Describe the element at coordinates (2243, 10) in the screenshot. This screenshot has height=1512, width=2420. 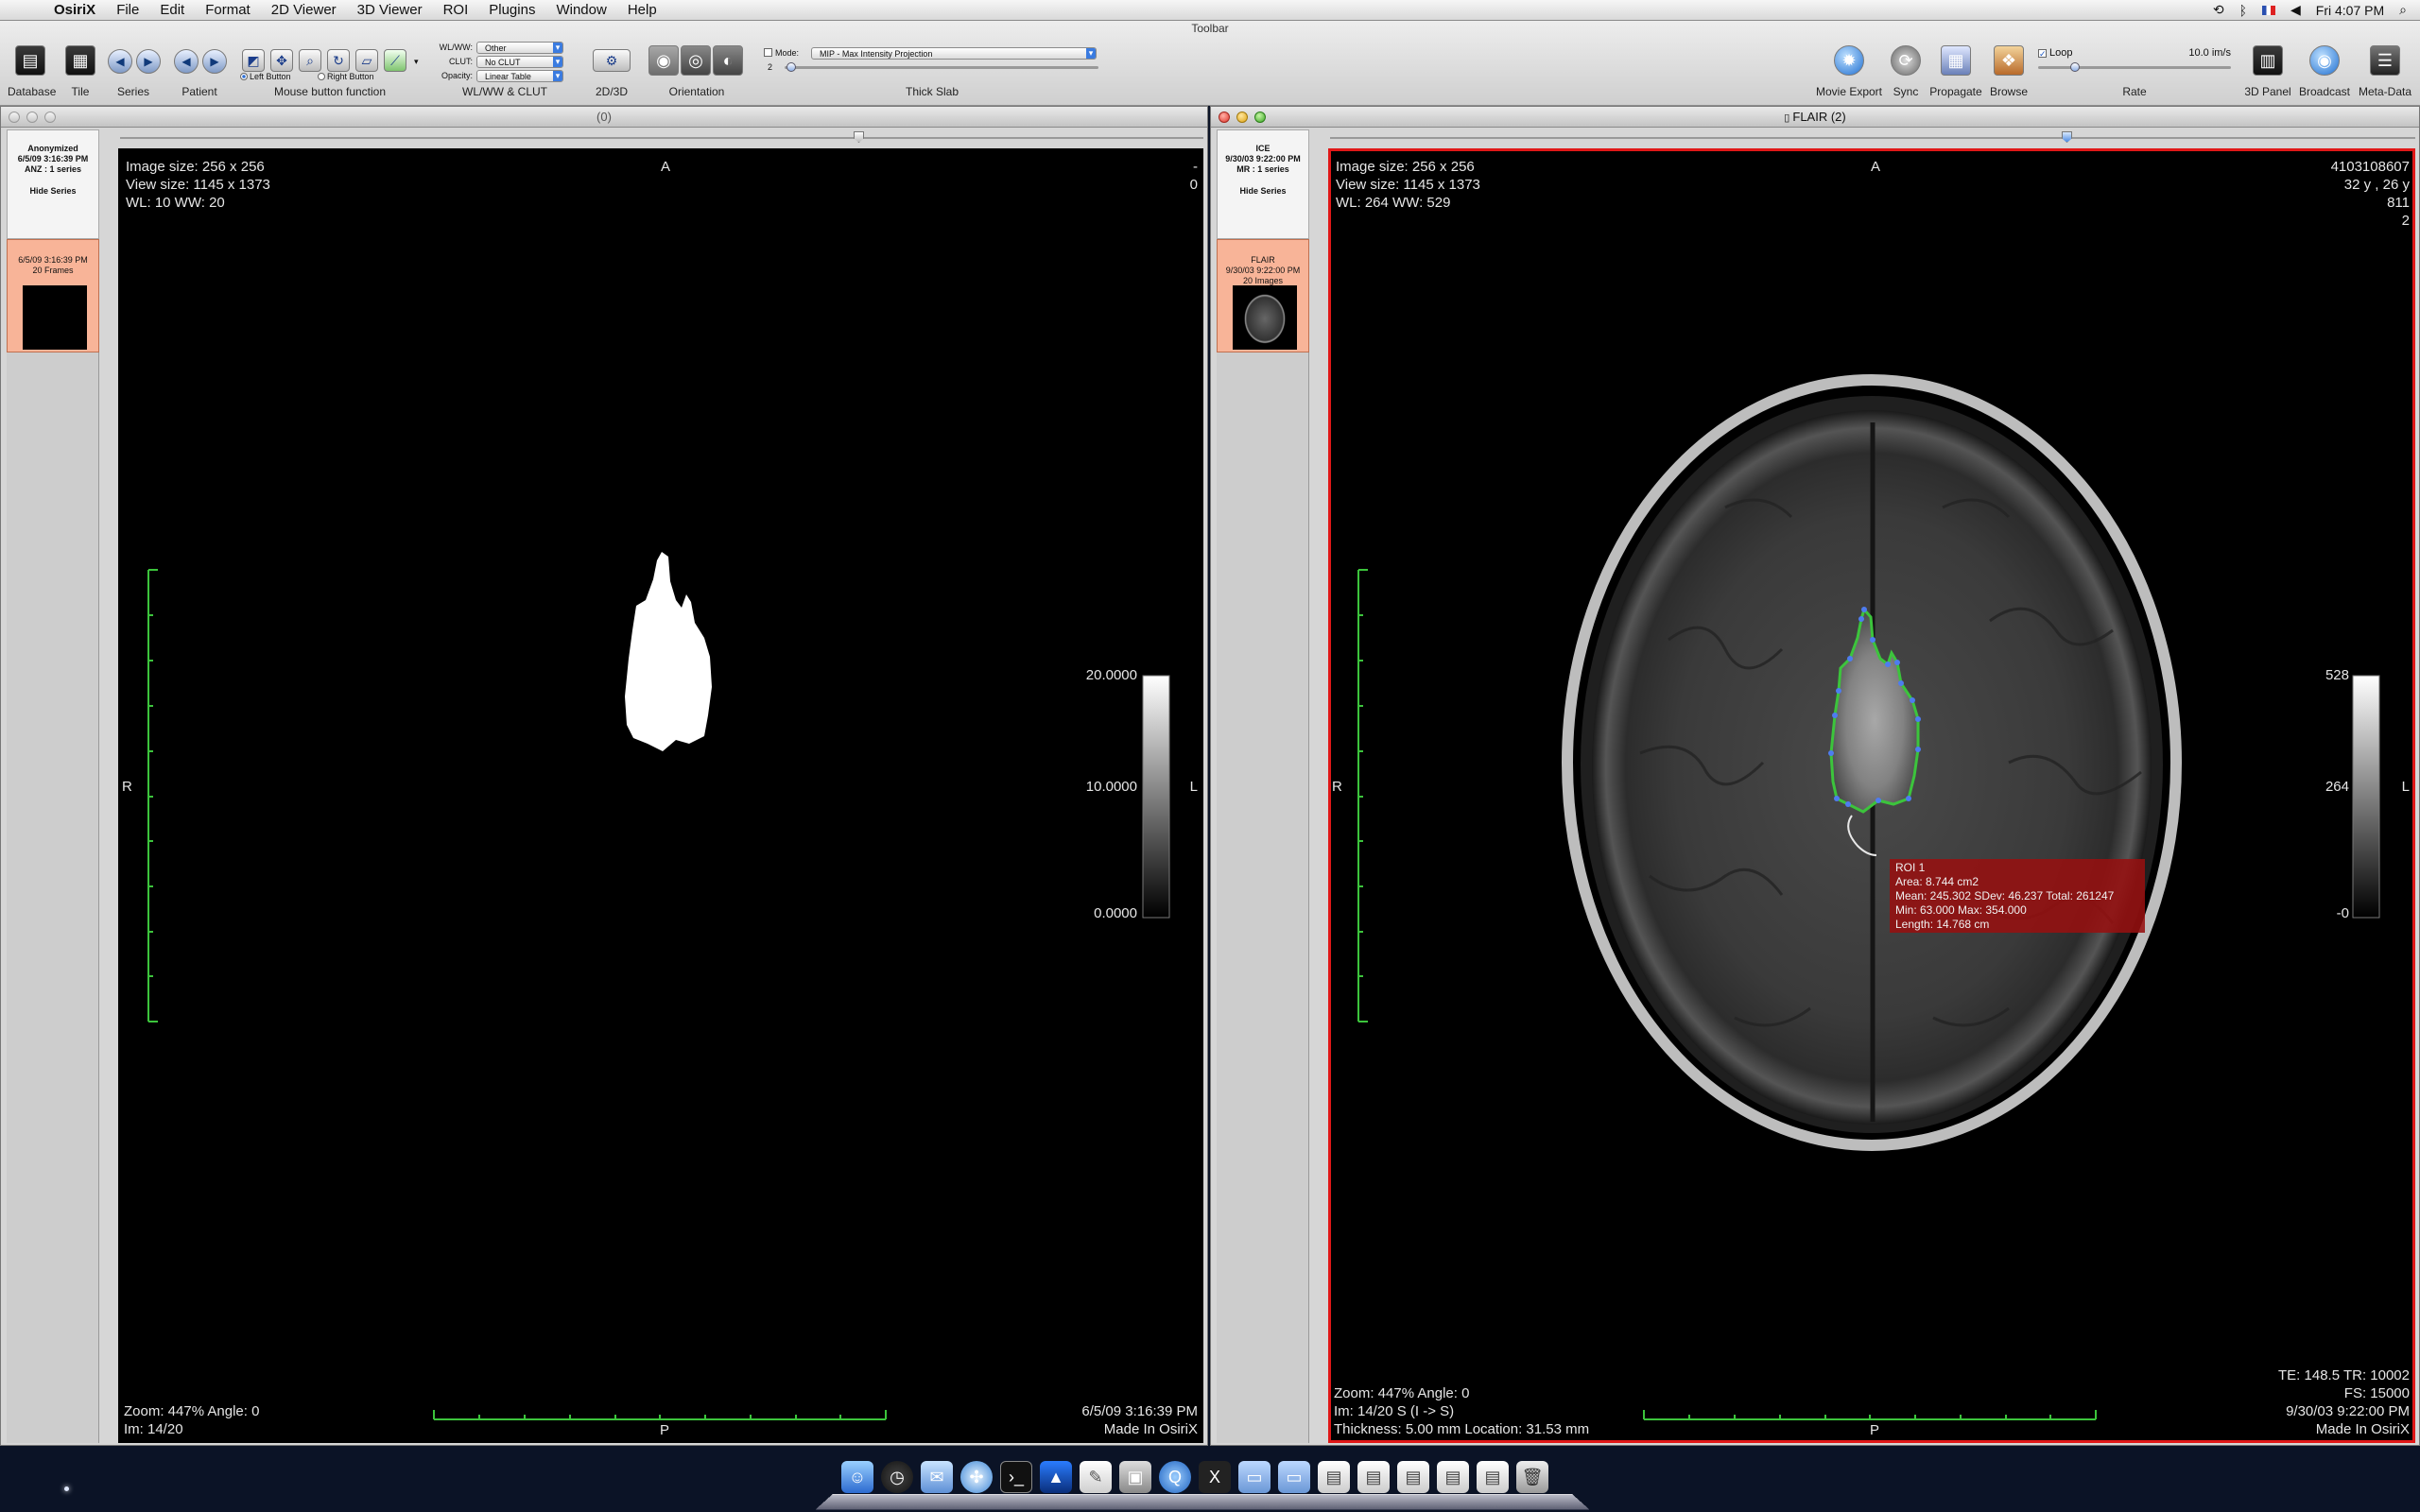
I see `bluetooth-icon: ᛒ` at that location.